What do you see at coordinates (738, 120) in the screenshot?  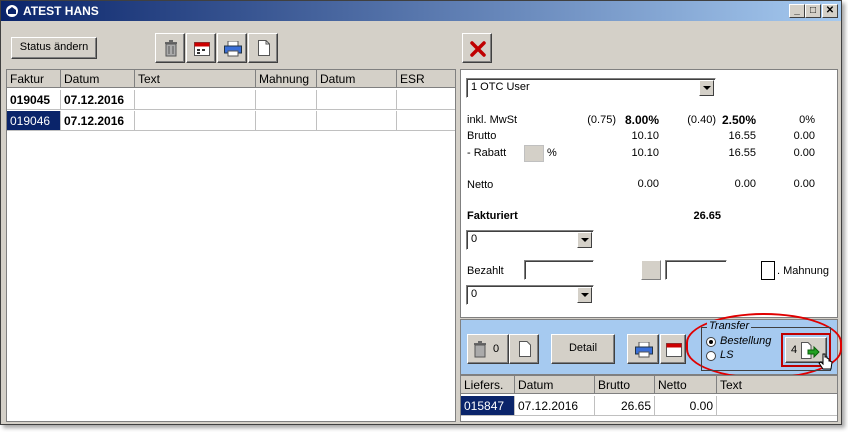 I see `tax2-rate: 2.50%` at bounding box center [738, 120].